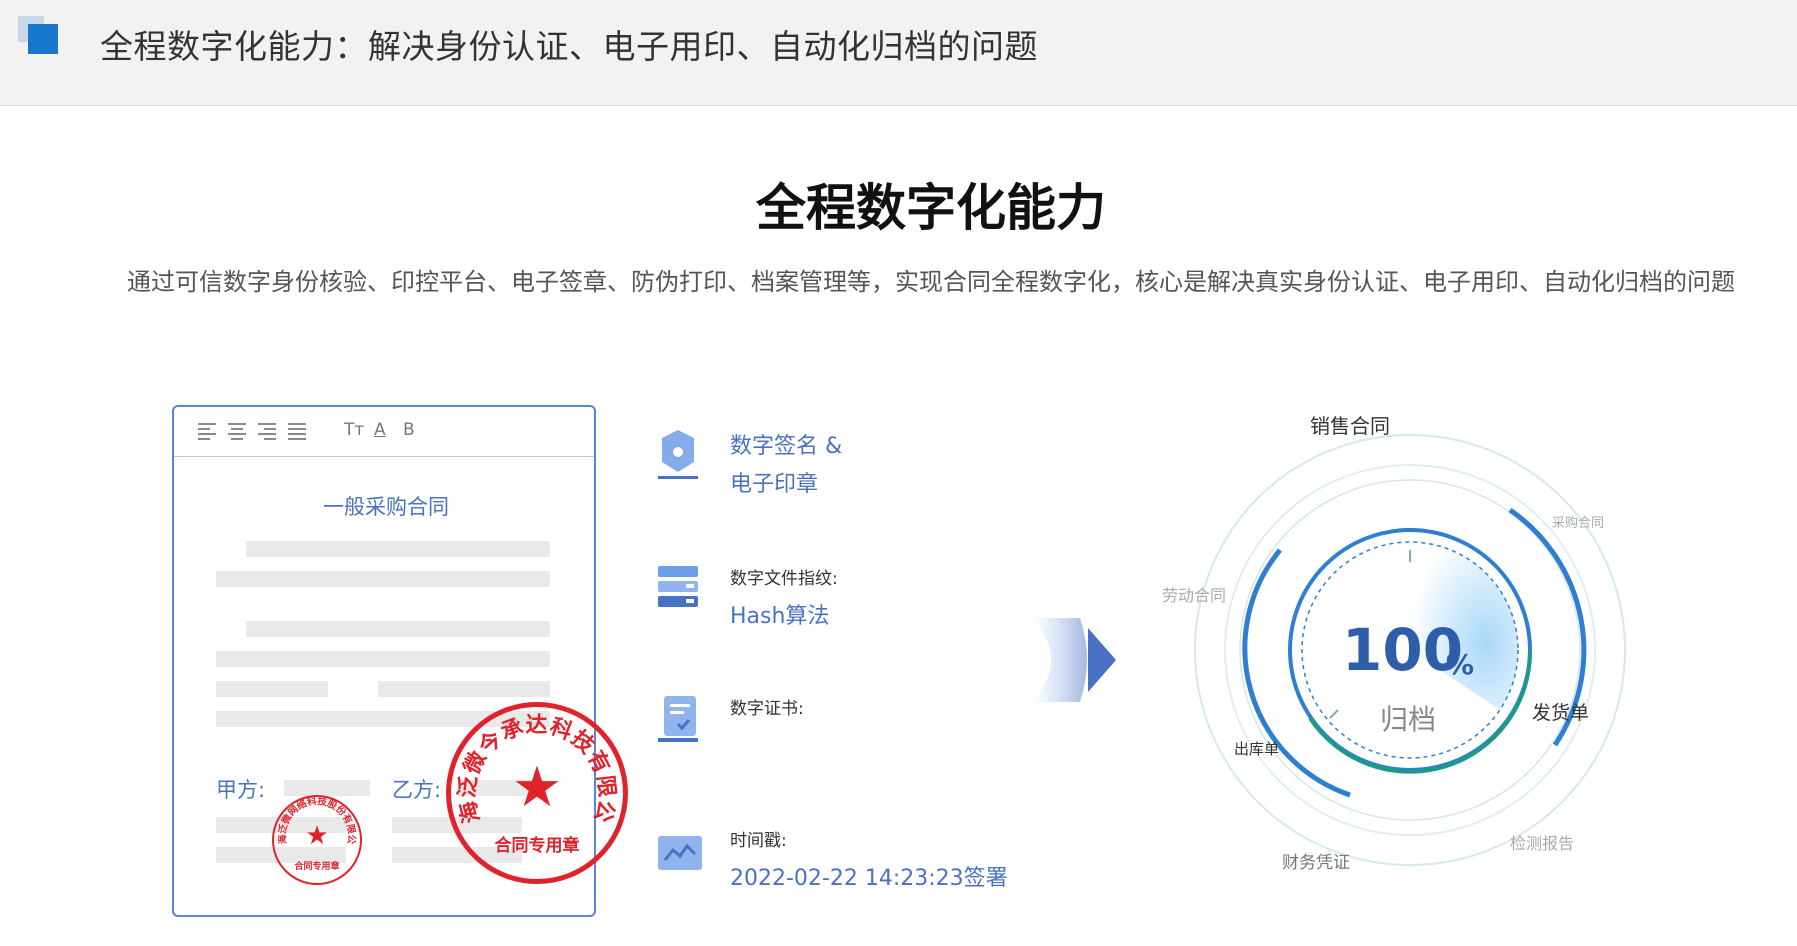 The height and width of the screenshot is (946, 1797). I want to click on party-a-label: 甲方:, so click(241, 790).